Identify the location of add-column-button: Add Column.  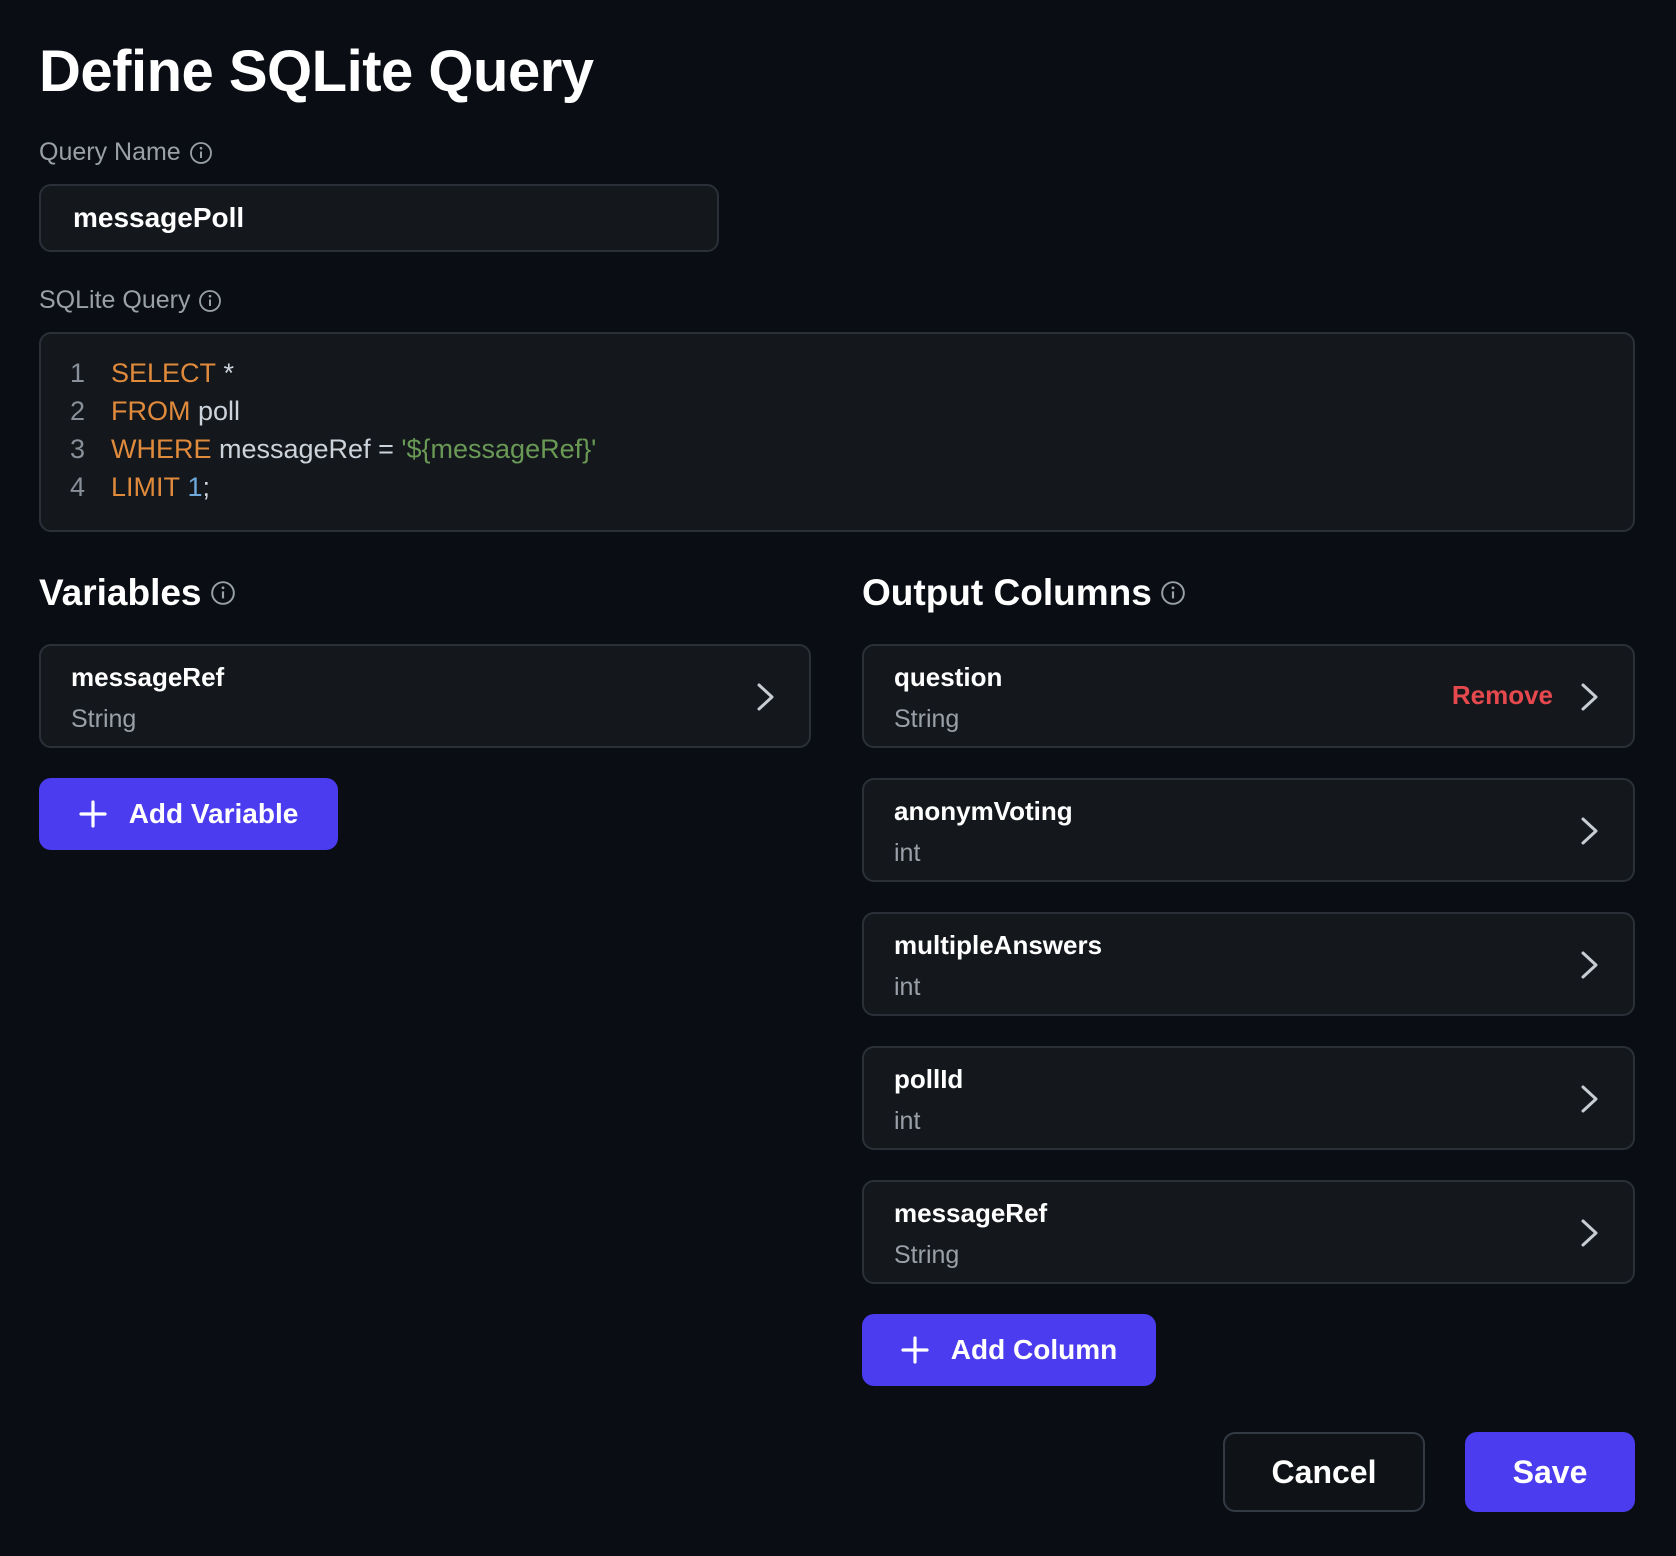
(1009, 1350).